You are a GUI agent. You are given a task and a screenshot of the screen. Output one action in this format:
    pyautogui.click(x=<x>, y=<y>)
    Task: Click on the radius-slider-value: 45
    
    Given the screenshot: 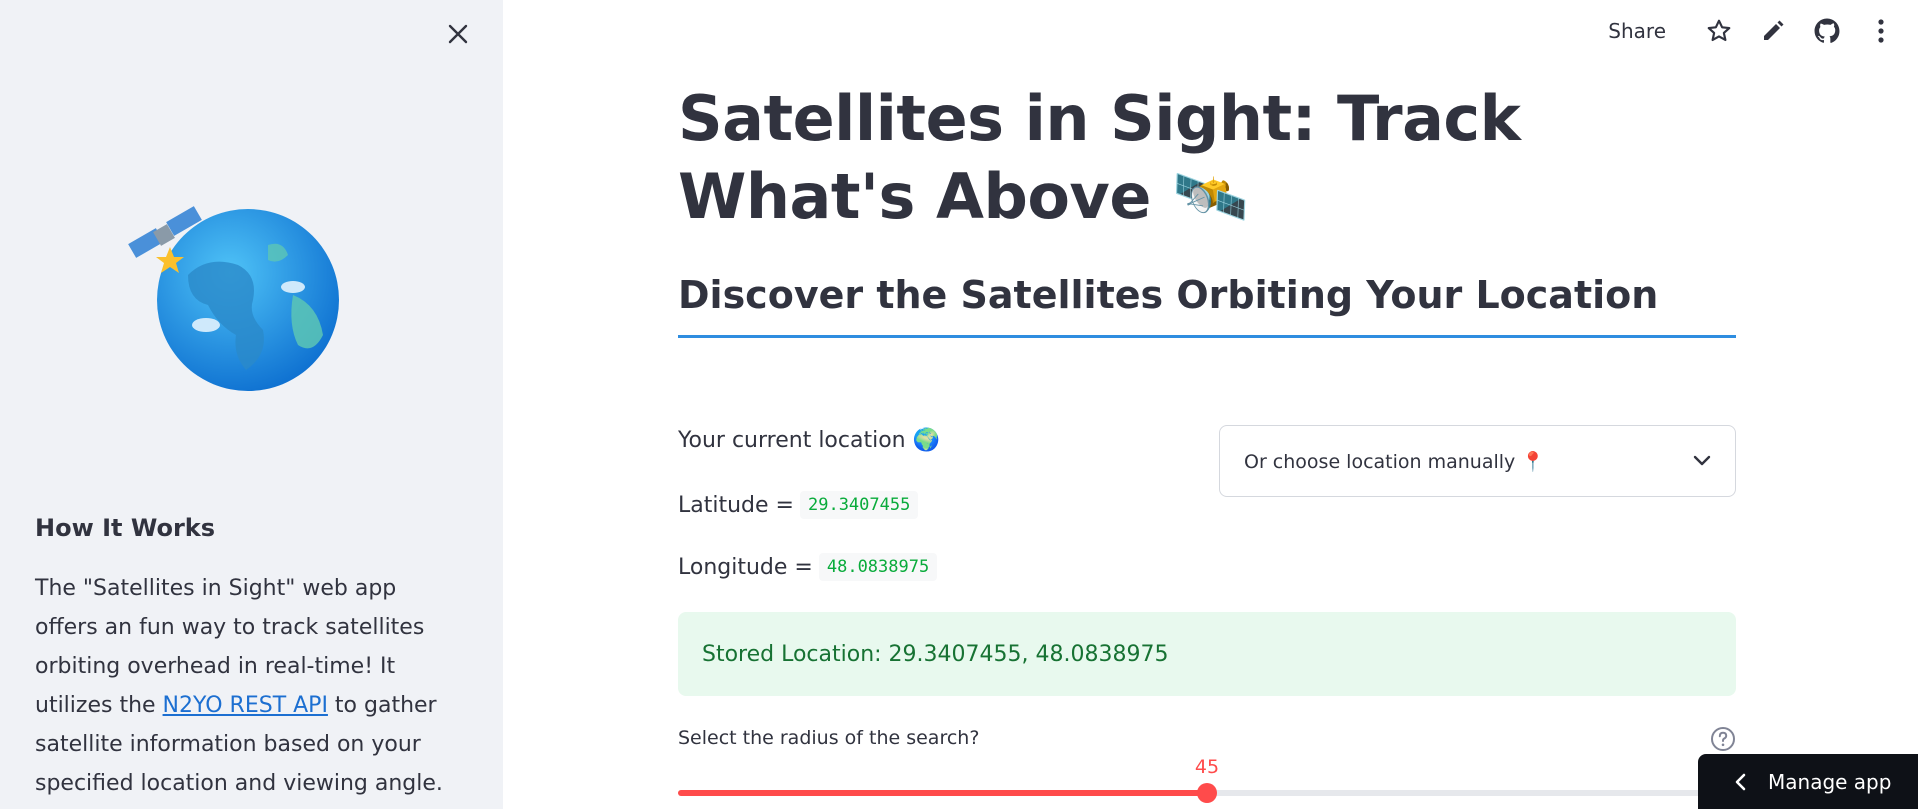 What is the action you would take?
    pyautogui.click(x=1207, y=767)
    